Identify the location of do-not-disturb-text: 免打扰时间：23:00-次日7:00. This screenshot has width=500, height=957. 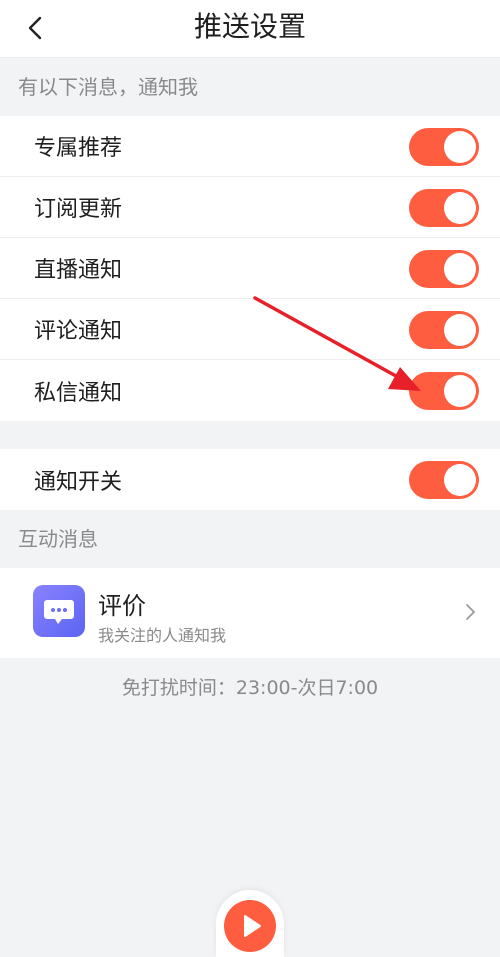
(250, 686).